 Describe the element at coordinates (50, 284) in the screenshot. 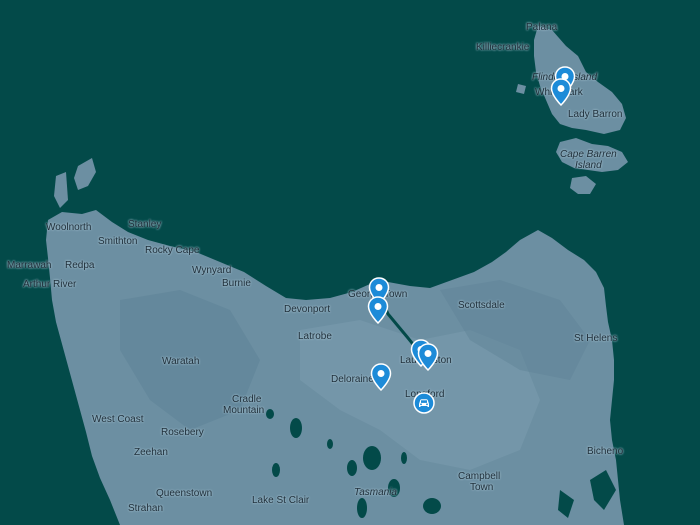

I see `place-label-arthur-river: Arthur River` at that location.